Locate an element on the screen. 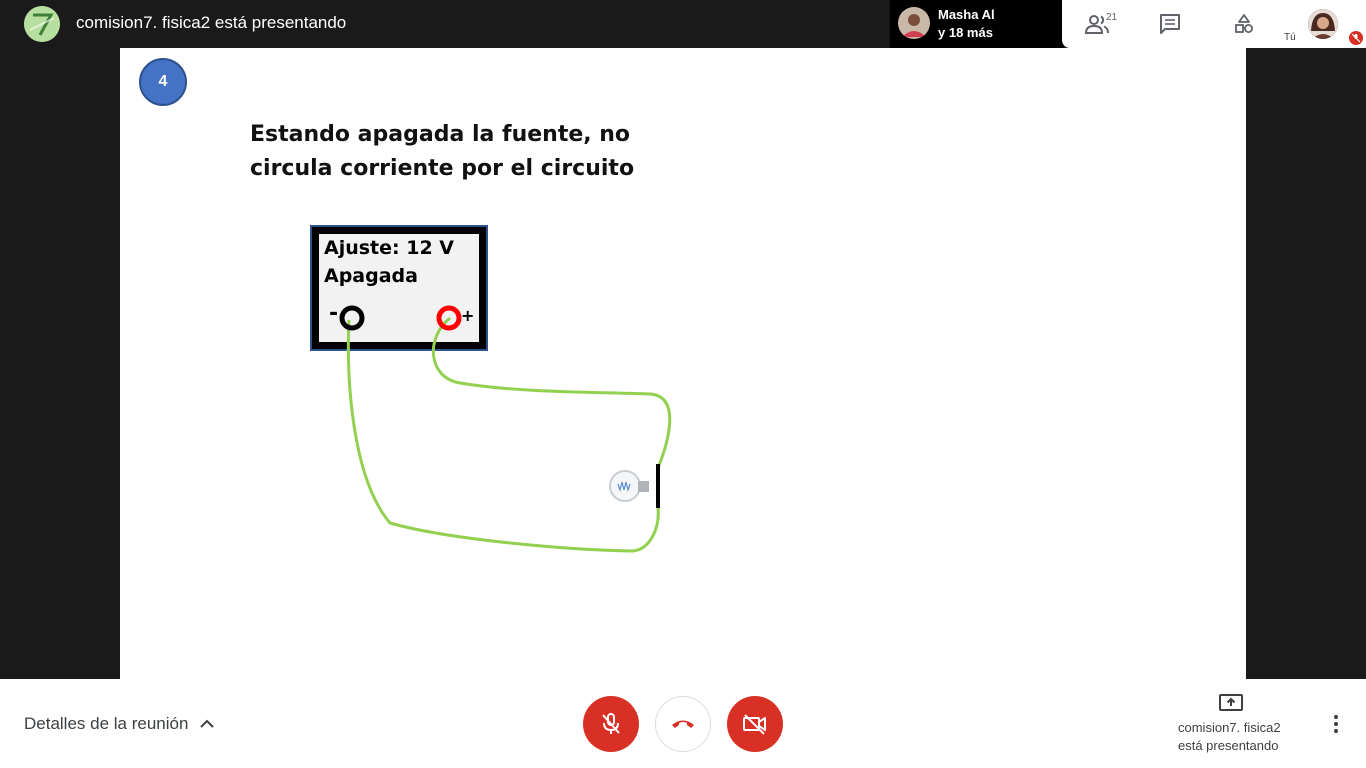  meeting-details-button: Detalles de la reunión is located at coordinates (119, 724).